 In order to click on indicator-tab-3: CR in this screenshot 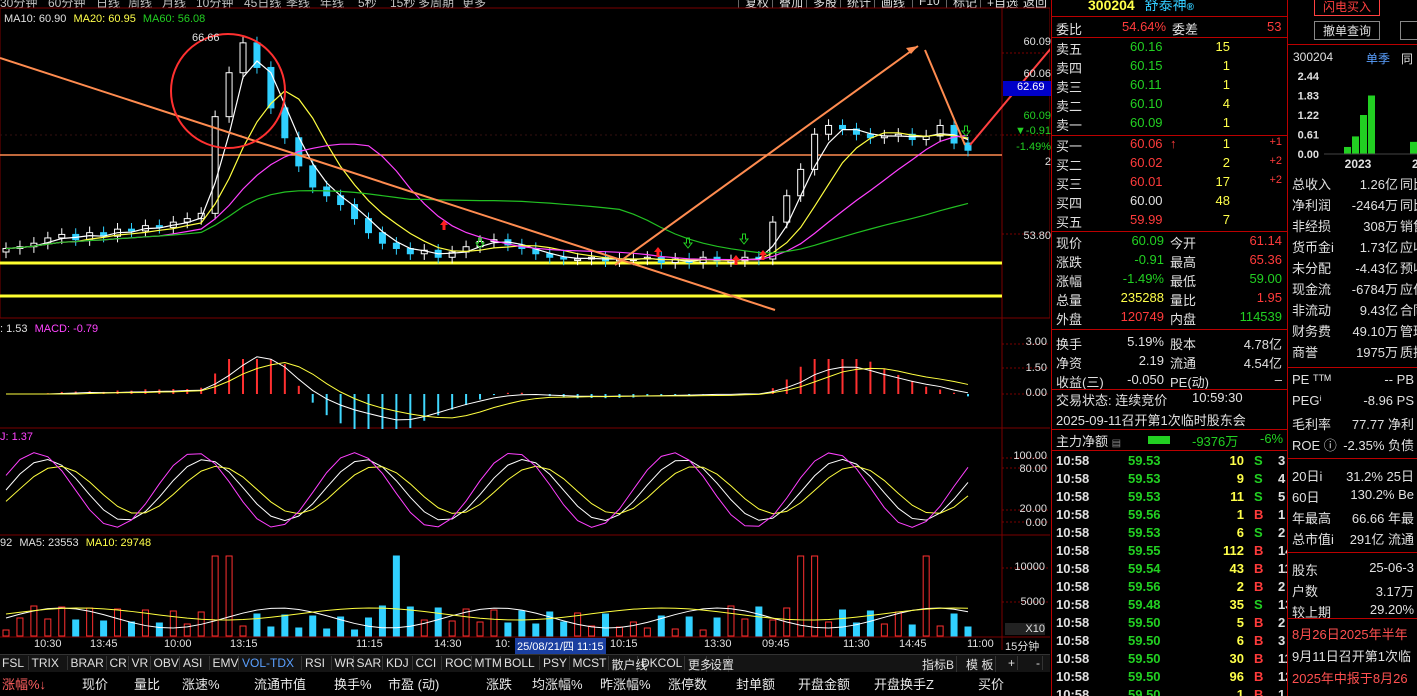, I will do `click(118, 663)`.